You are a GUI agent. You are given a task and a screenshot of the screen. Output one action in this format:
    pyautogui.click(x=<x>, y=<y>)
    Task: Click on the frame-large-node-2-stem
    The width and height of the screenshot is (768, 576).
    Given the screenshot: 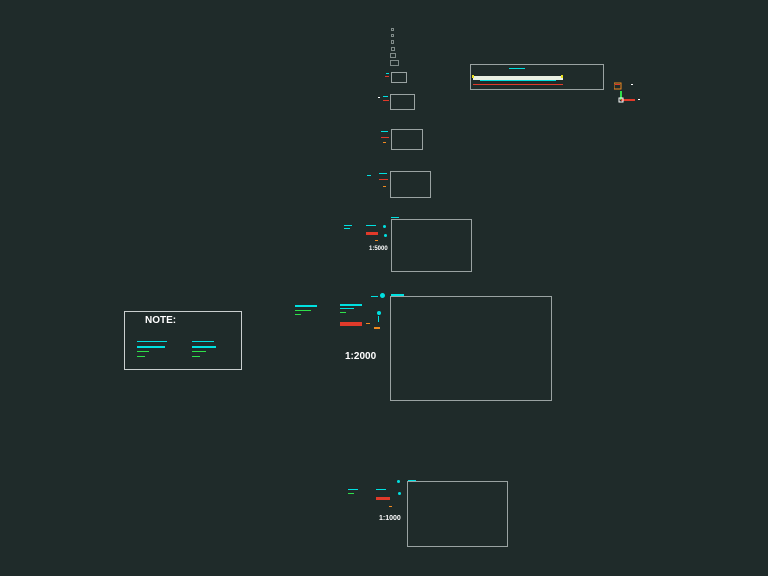 What is the action you would take?
    pyautogui.click(x=378, y=319)
    